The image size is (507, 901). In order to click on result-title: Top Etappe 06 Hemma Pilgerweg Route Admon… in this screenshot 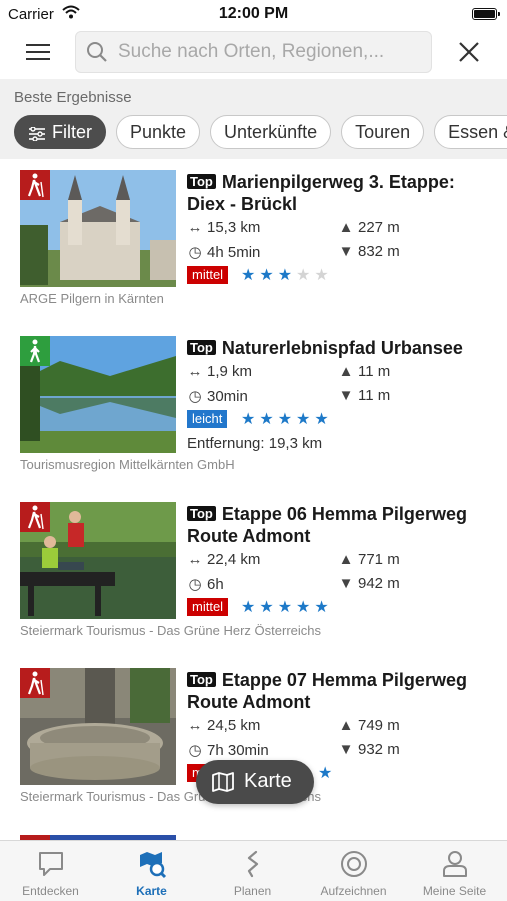, I will do `click(337, 525)`.